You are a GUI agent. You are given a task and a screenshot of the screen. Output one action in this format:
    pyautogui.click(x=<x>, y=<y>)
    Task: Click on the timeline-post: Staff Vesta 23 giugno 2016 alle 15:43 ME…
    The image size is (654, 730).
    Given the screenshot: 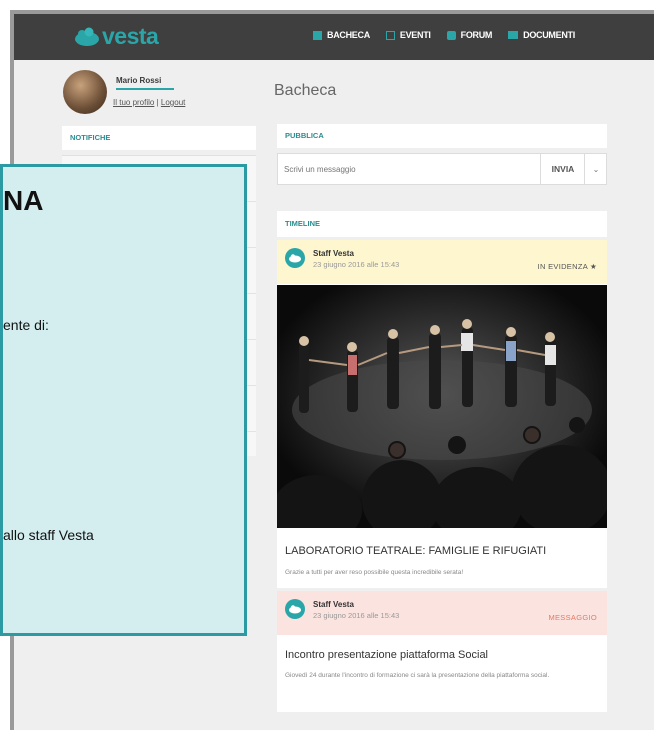 What is the action you would take?
    pyautogui.click(x=442, y=651)
    